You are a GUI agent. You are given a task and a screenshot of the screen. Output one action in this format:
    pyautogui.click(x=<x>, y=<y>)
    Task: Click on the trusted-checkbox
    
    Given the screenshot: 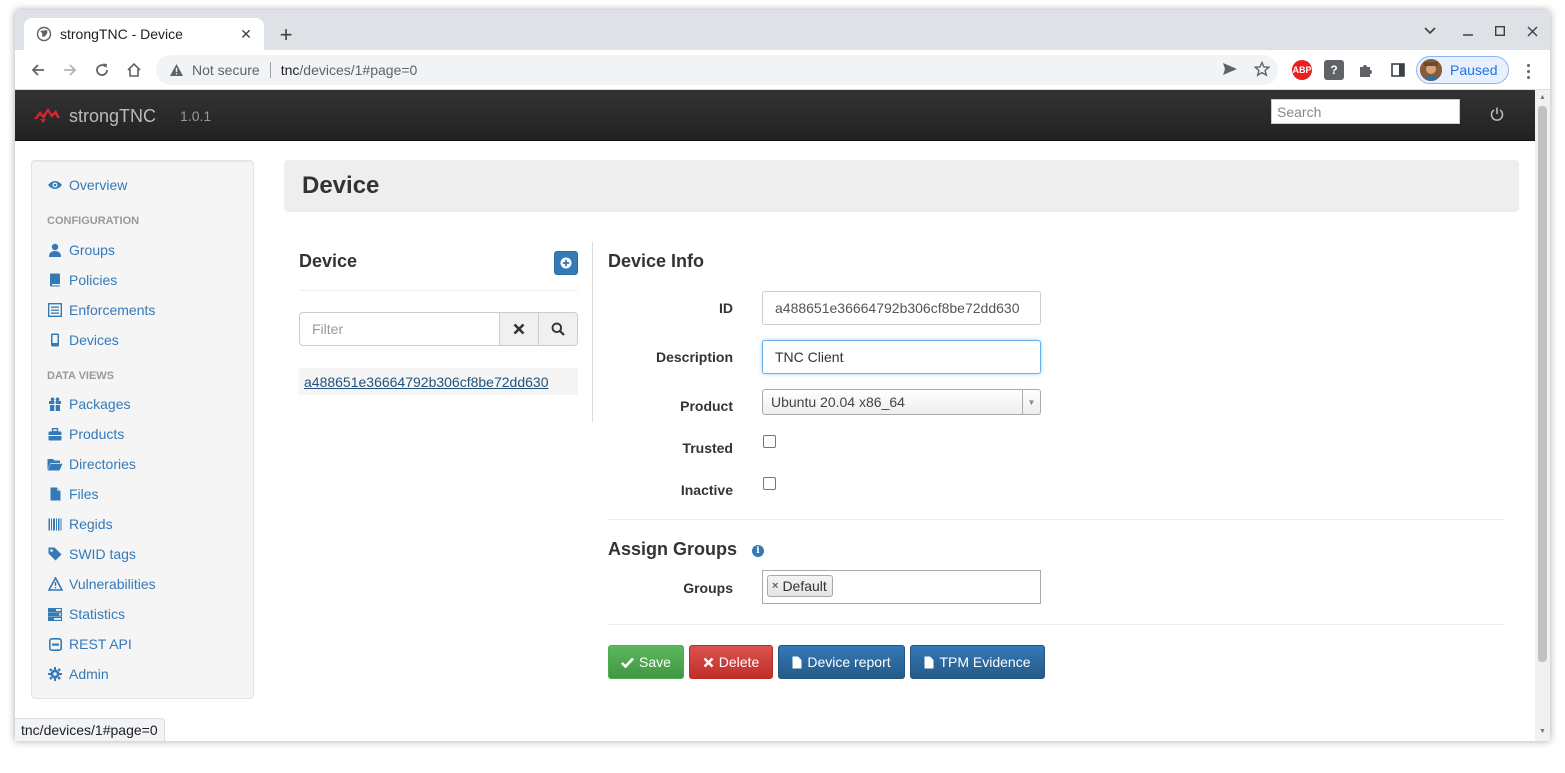 What is the action you would take?
    pyautogui.click(x=769, y=441)
    